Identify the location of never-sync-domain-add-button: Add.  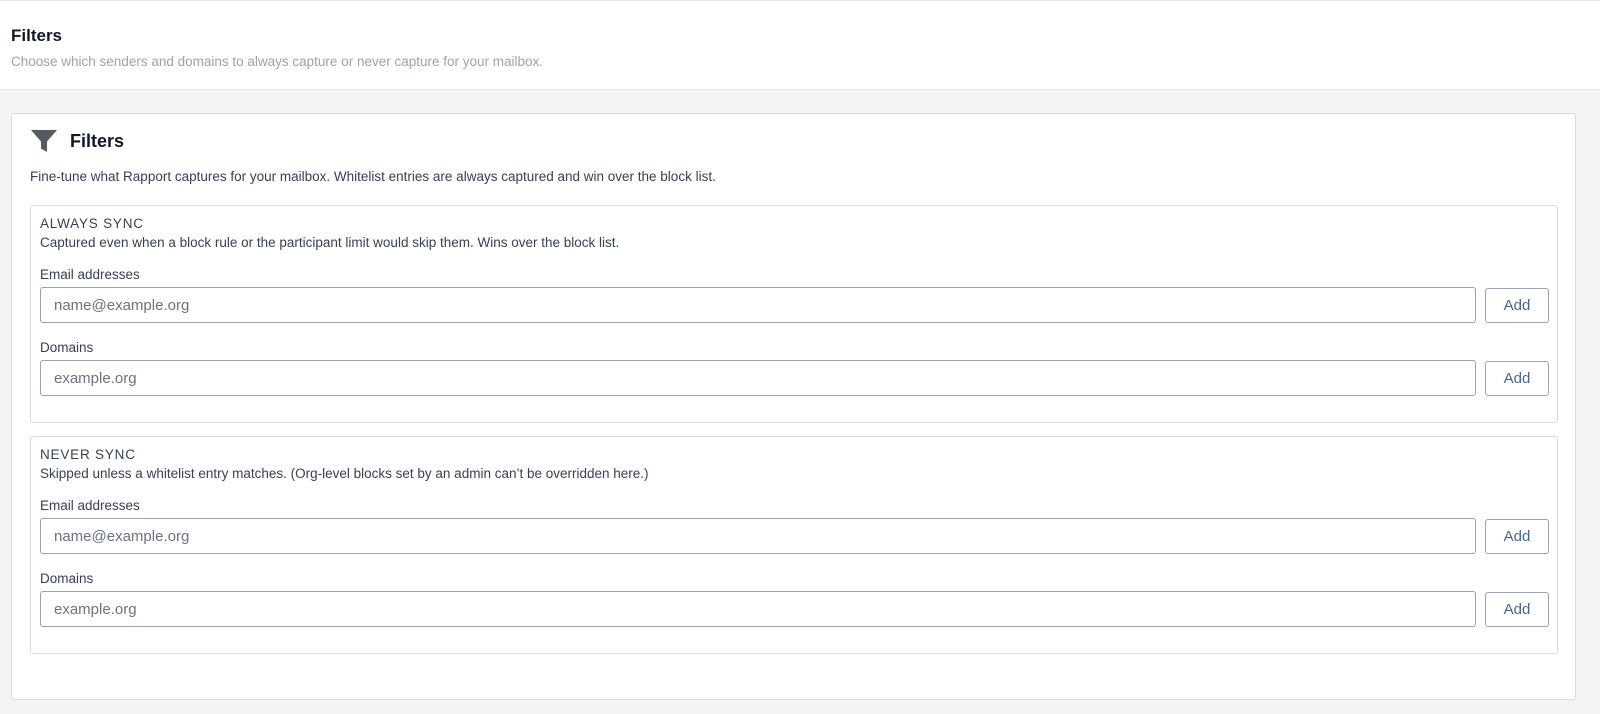
(1517, 609).